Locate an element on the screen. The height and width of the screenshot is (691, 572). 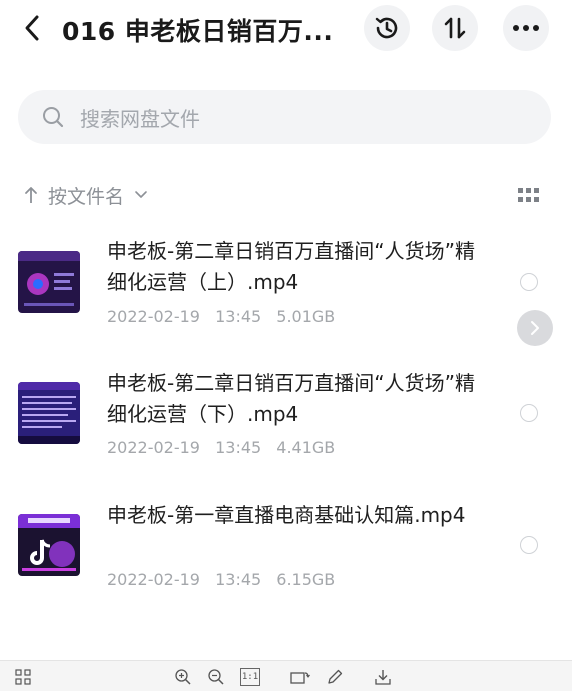
thumbnails-icon is located at coordinates (23, 677).